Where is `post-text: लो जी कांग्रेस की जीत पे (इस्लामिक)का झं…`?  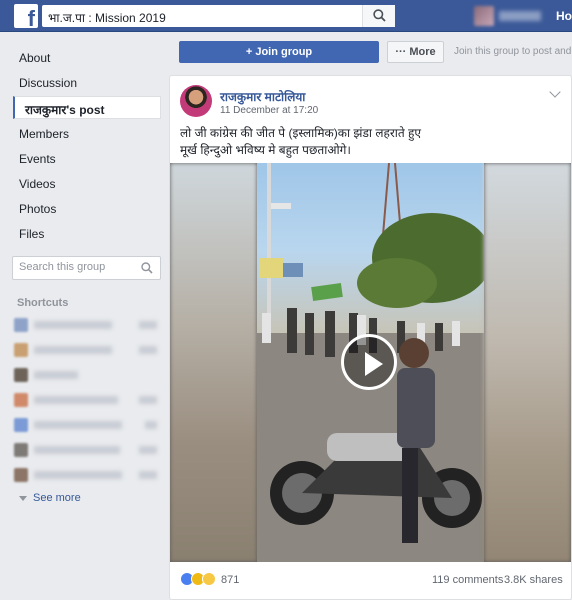 post-text: लो जी कांग्रेस की जीत पे (इस्लामिक)का झं… is located at coordinates (370, 142).